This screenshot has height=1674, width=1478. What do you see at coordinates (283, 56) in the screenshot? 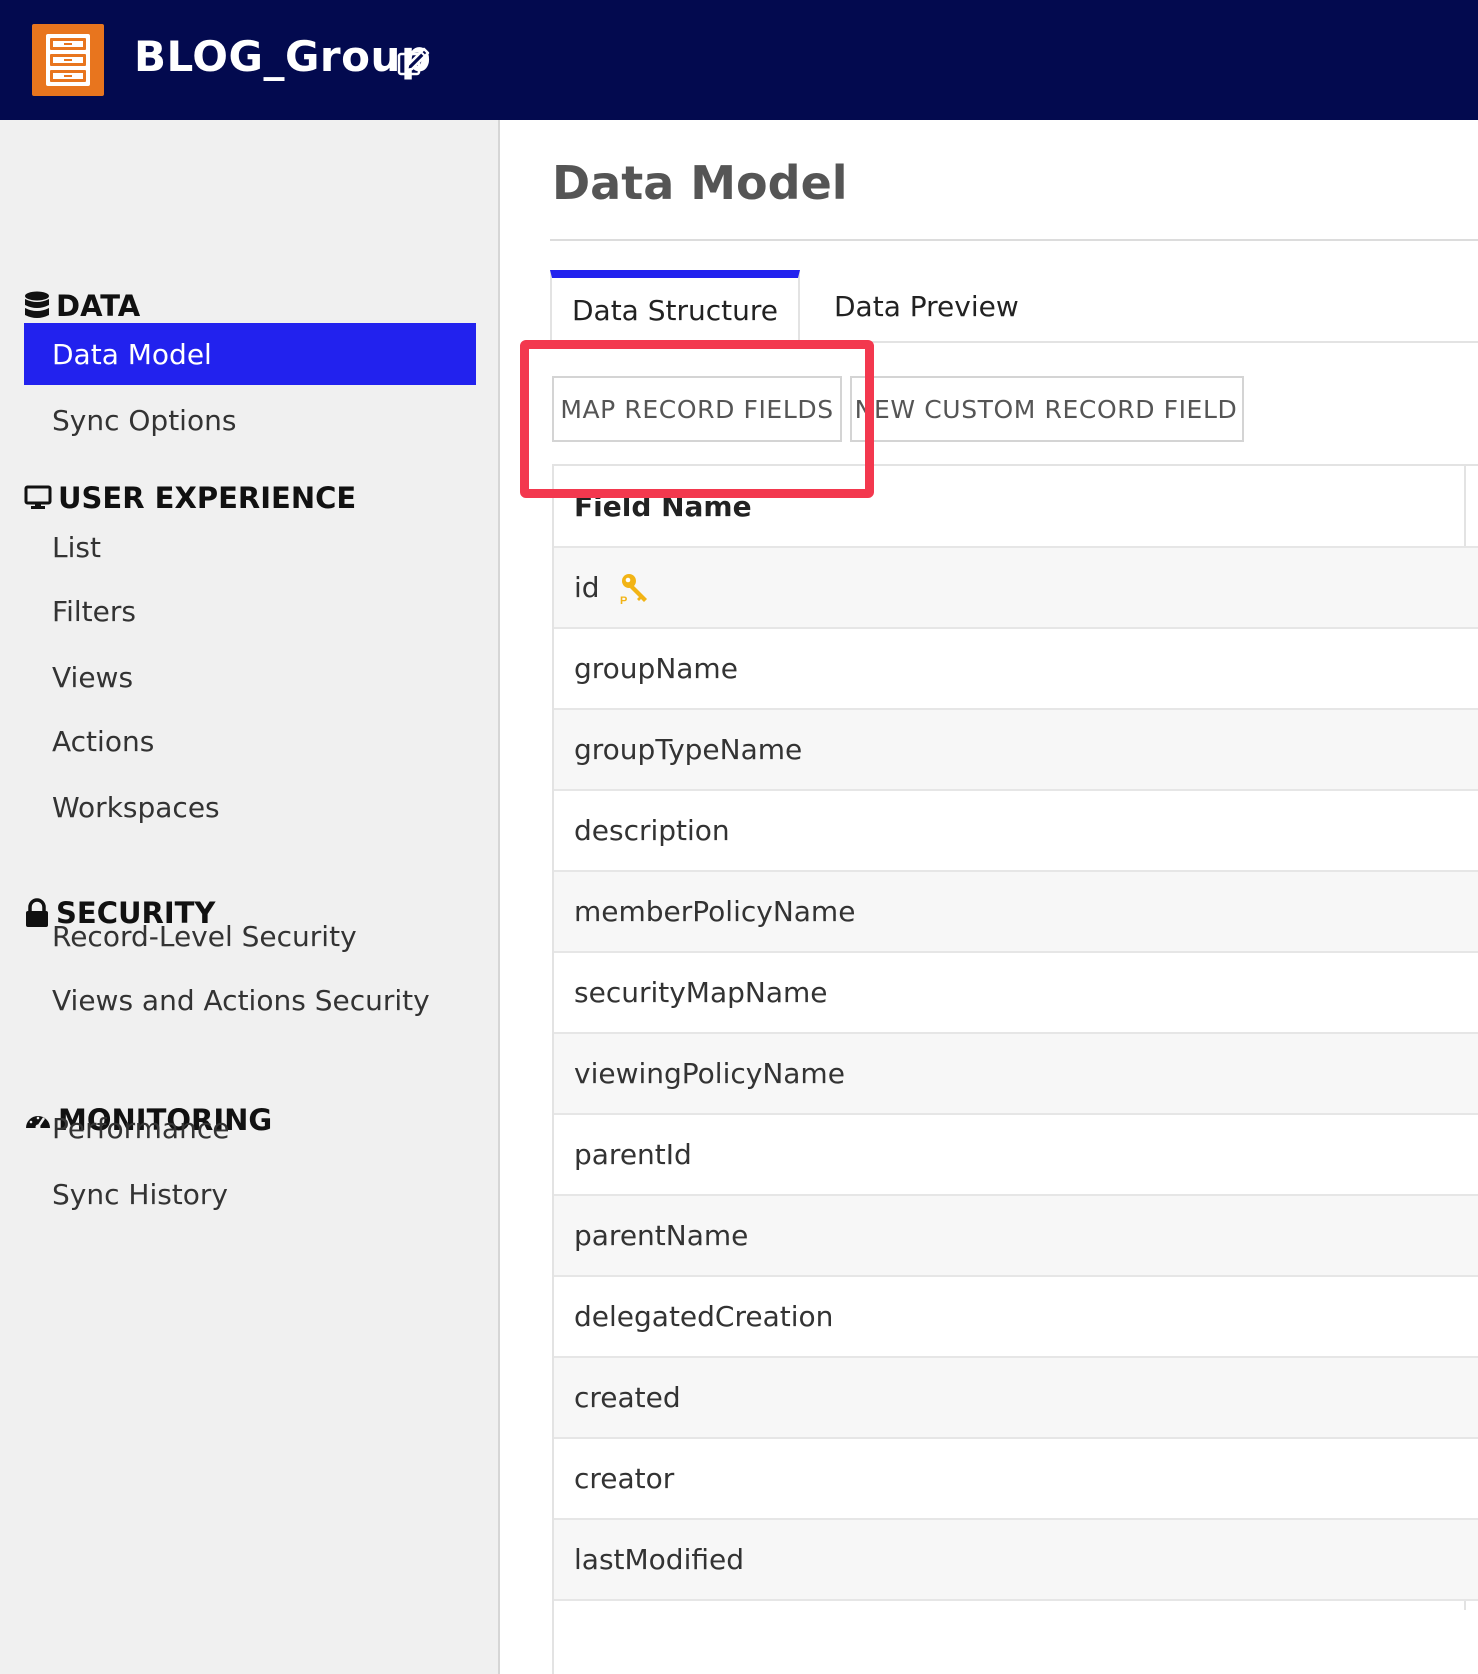
I see `app-title: BLOG_Group` at bounding box center [283, 56].